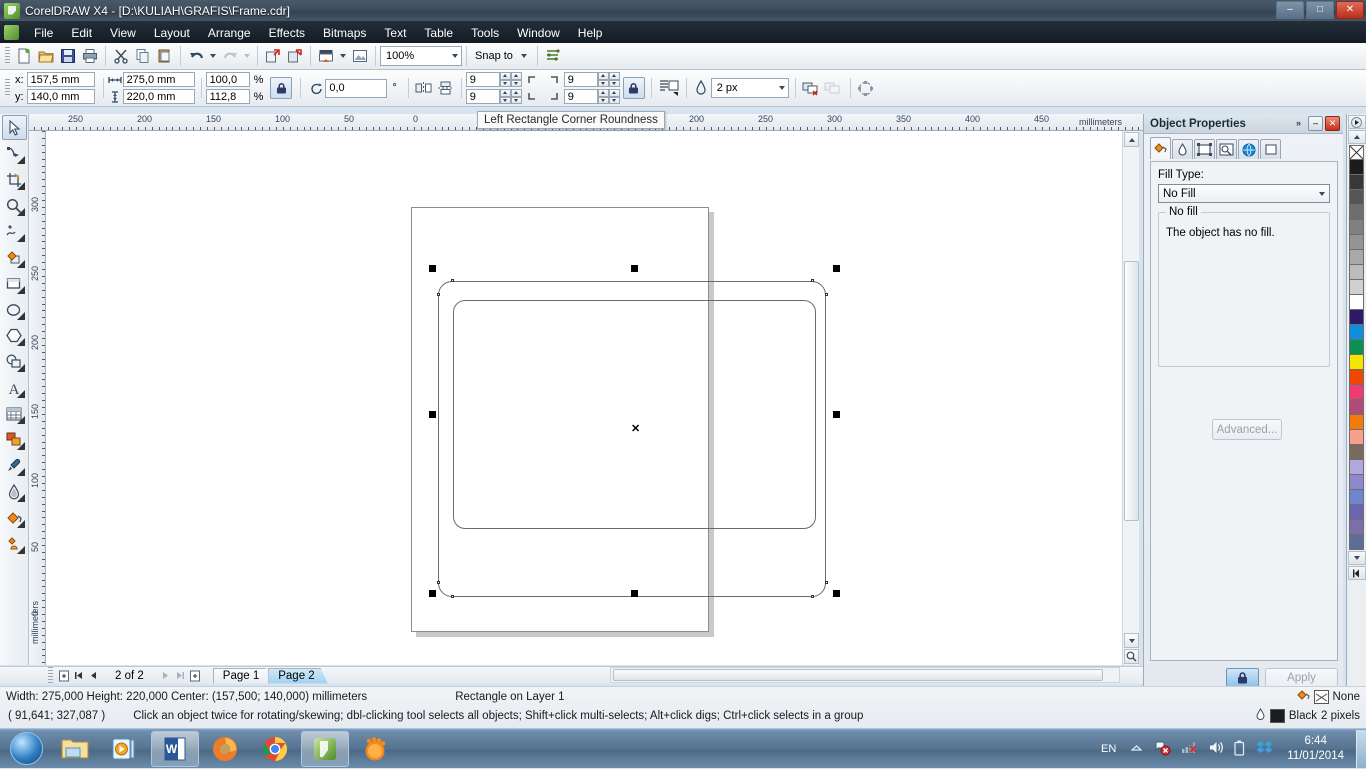 Image resolution: width=1366 pixels, height=769 pixels. What do you see at coordinates (158, 79) in the screenshot?
I see `width-input: 275,0 mm` at bounding box center [158, 79].